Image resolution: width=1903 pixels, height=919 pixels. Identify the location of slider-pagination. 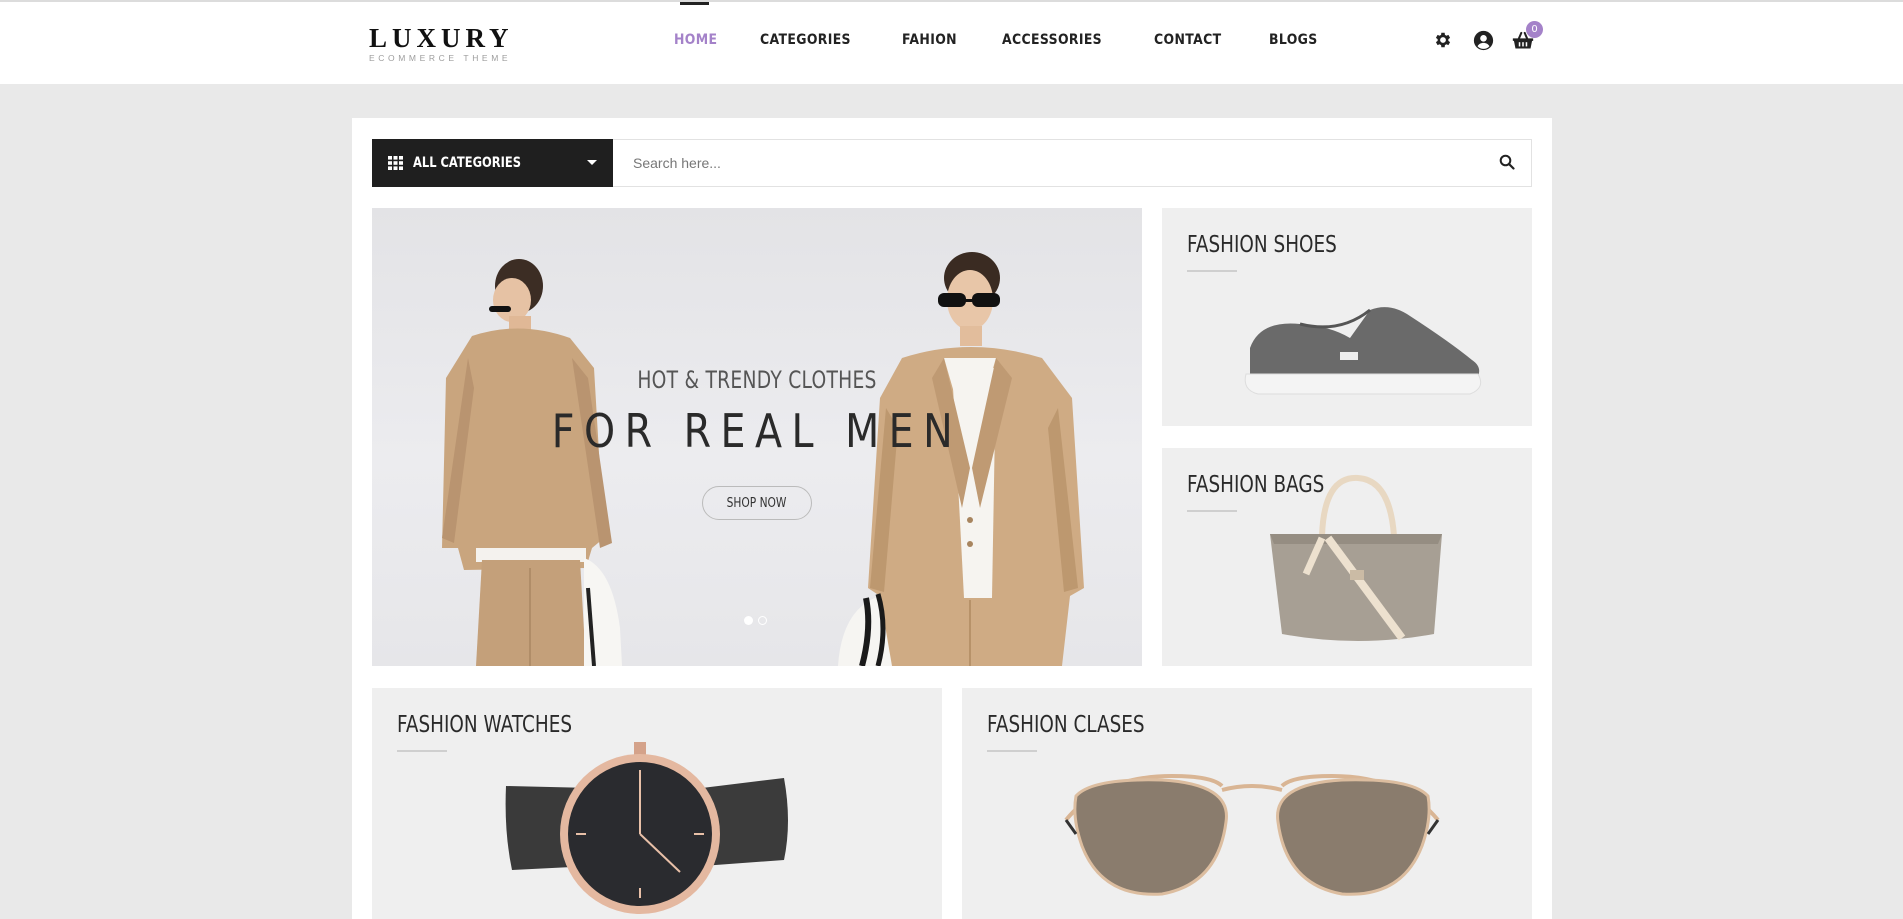
(758, 620).